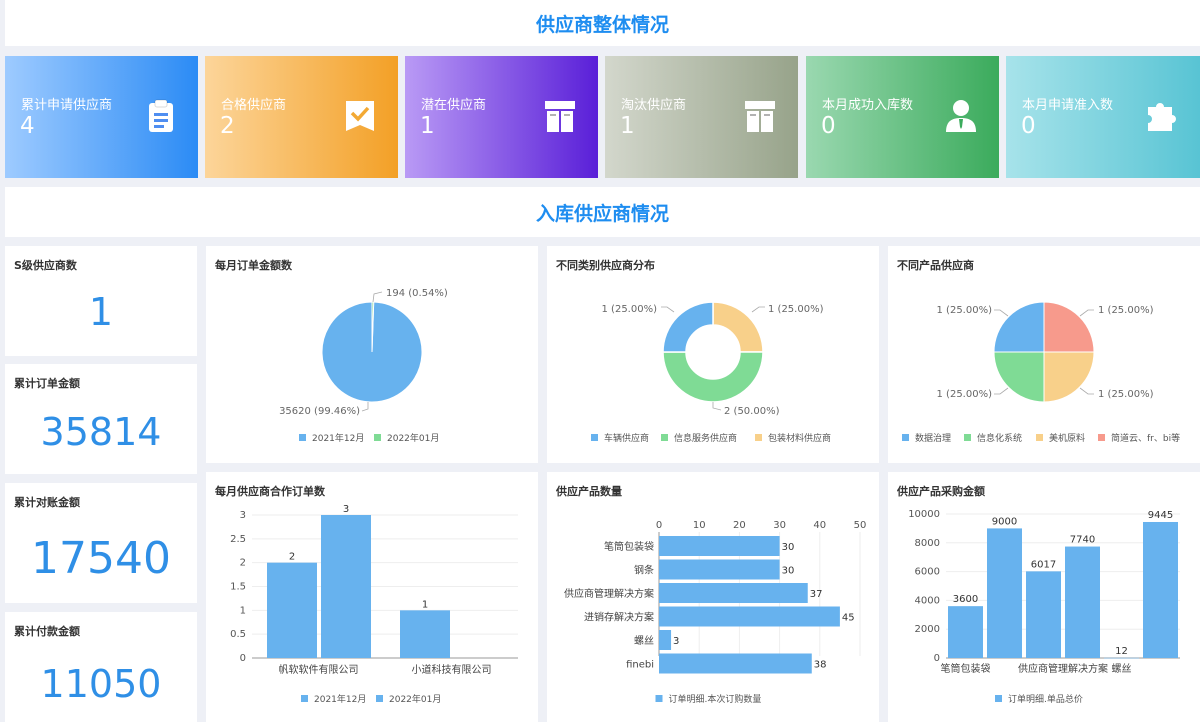 This screenshot has height=722, width=1200. Describe the element at coordinates (47, 631) in the screenshot. I see `stat-label: 累计付款金额` at that location.